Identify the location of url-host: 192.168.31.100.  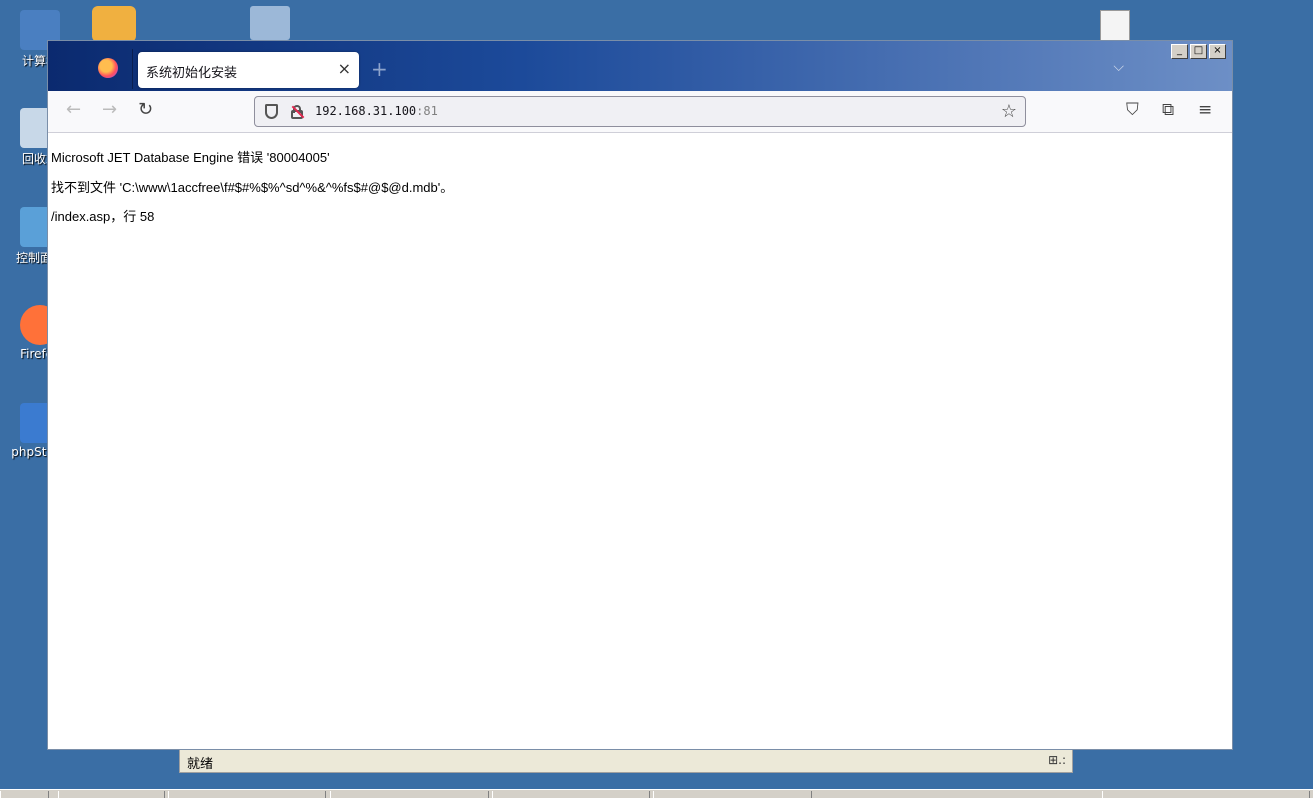
(366, 111).